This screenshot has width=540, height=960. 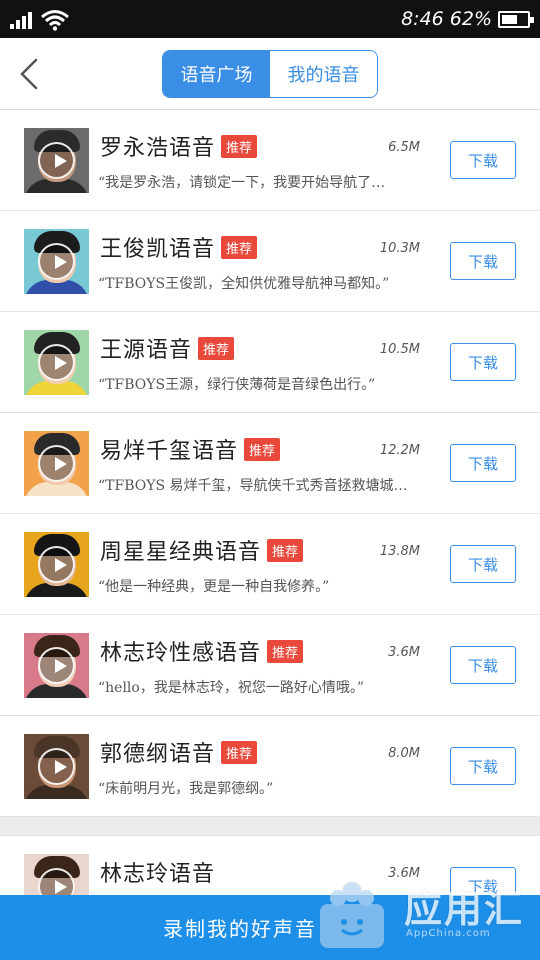 I want to click on file-size: 10.5M, so click(x=399, y=349).